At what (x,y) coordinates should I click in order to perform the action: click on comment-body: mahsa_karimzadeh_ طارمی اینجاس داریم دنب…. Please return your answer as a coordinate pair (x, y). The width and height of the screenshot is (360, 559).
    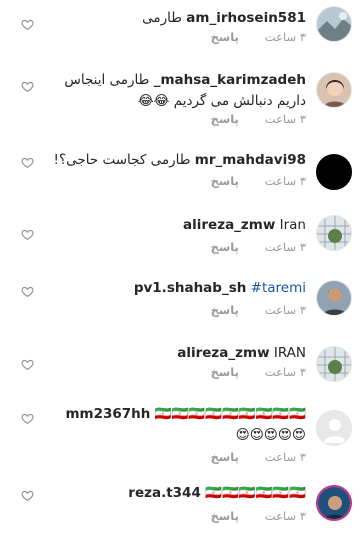
    Looking at the image, I should click on (171, 91).